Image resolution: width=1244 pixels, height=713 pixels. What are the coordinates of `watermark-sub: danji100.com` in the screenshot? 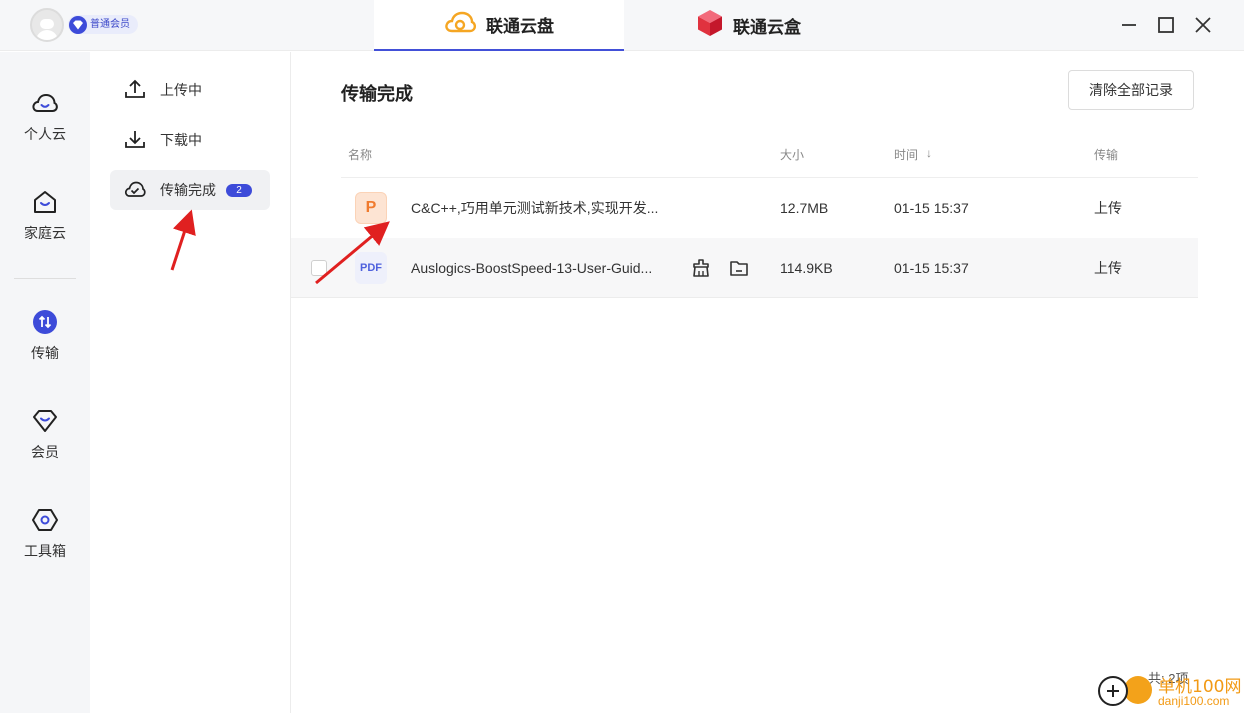 It's located at (1194, 701).